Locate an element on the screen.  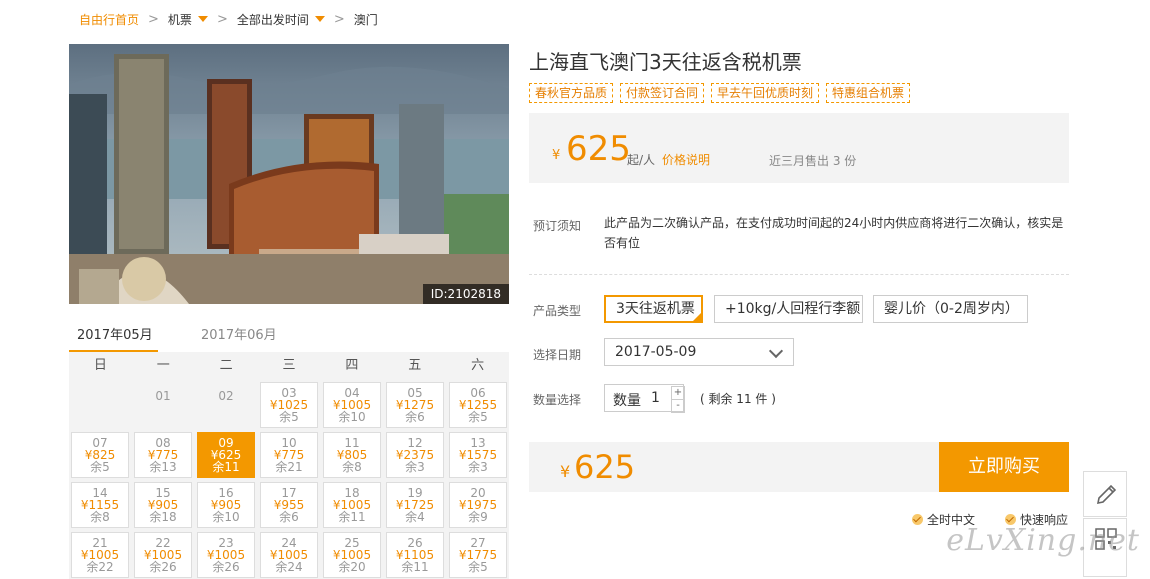
date-select: 2017-05-09 is located at coordinates (699, 352).